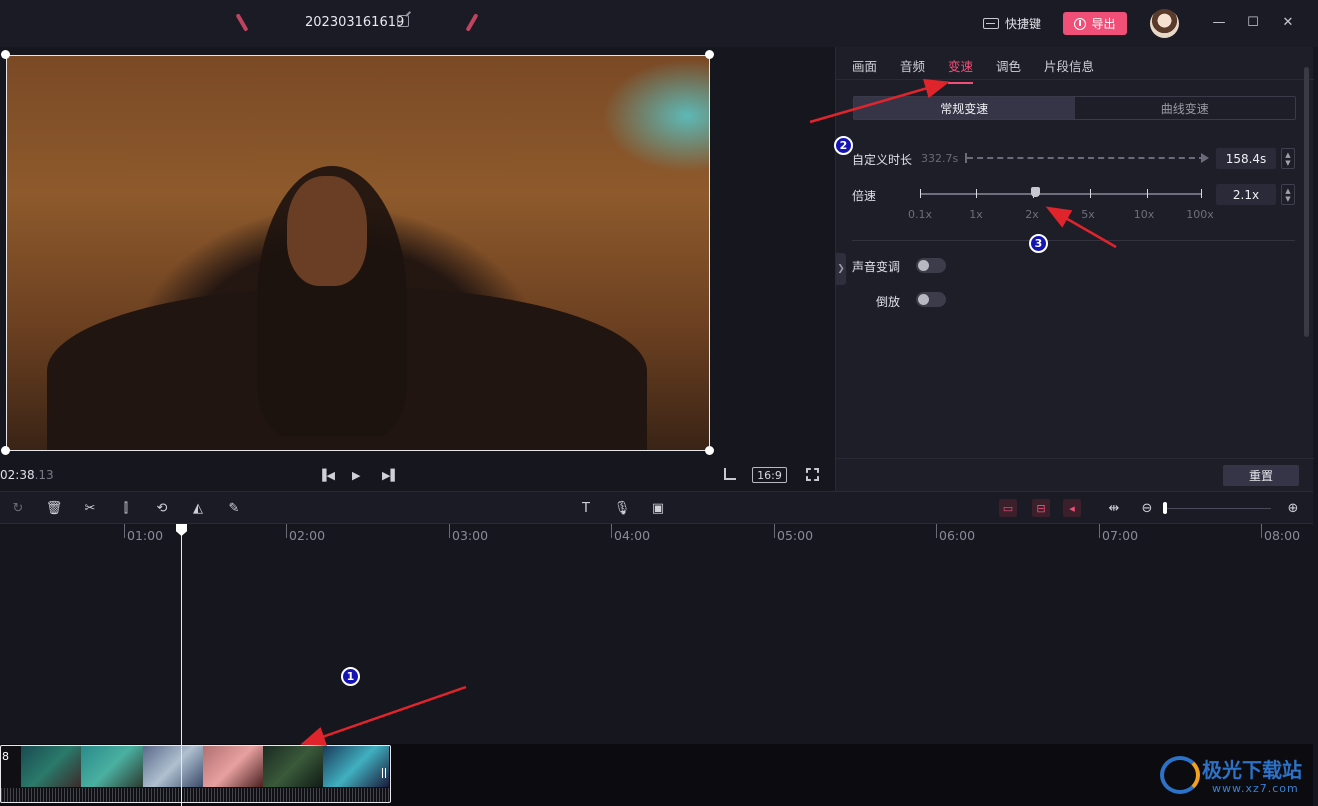 This screenshot has width=1318, height=806. What do you see at coordinates (1288, 194) in the screenshot?
I see `speed-stepper: ▲ ▼` at bounding box center [1288, 194].